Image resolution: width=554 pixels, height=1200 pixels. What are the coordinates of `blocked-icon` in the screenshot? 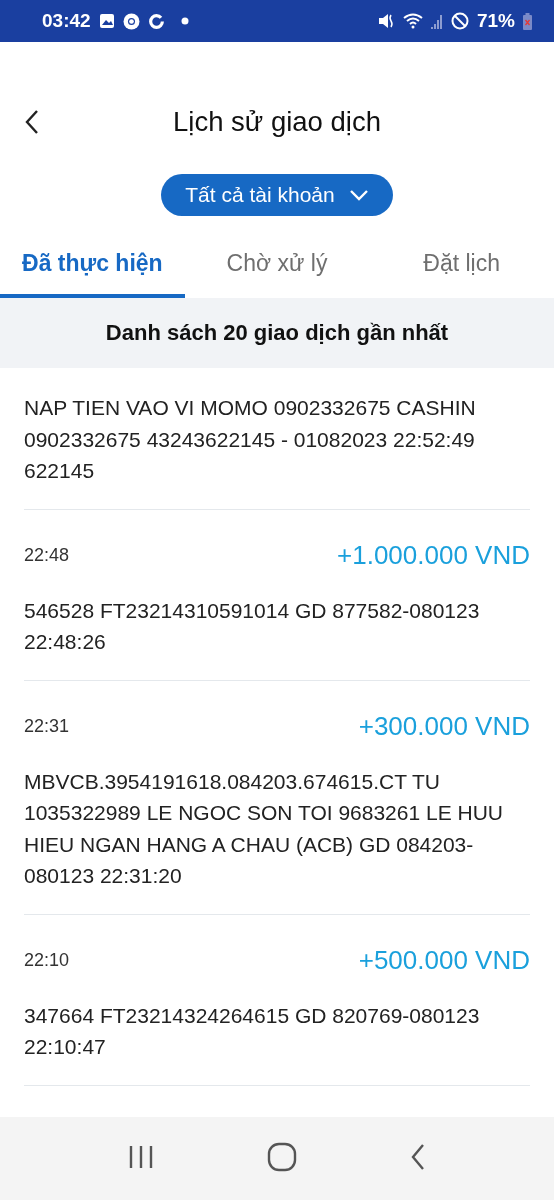 It's located at (459, 21).